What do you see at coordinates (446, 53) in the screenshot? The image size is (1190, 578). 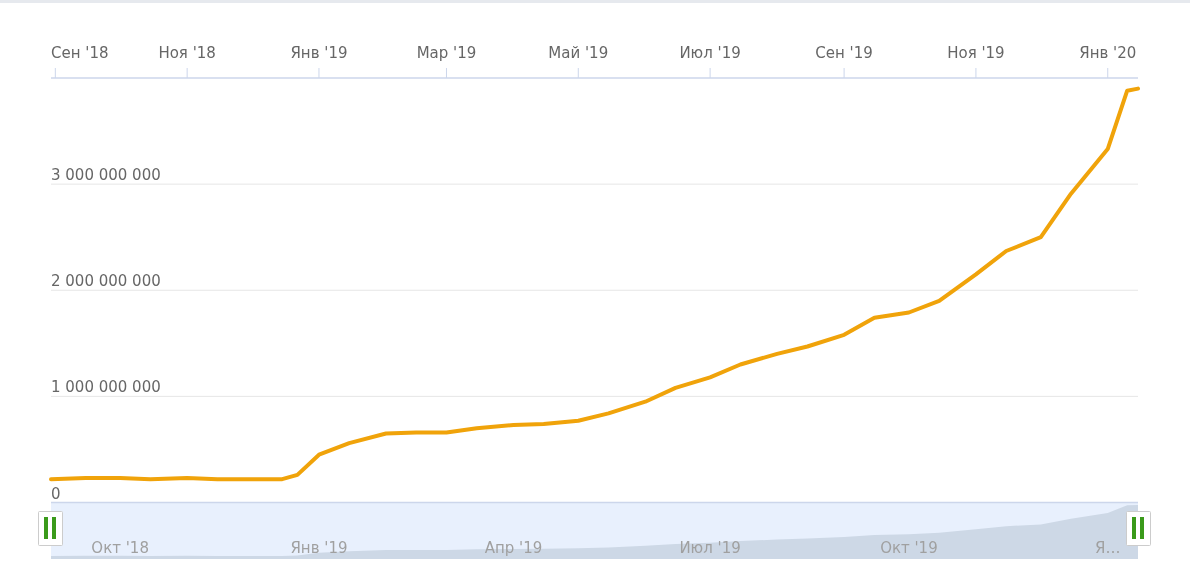 I see `axis-label: Мар '19` at bounding box center [446, 53].